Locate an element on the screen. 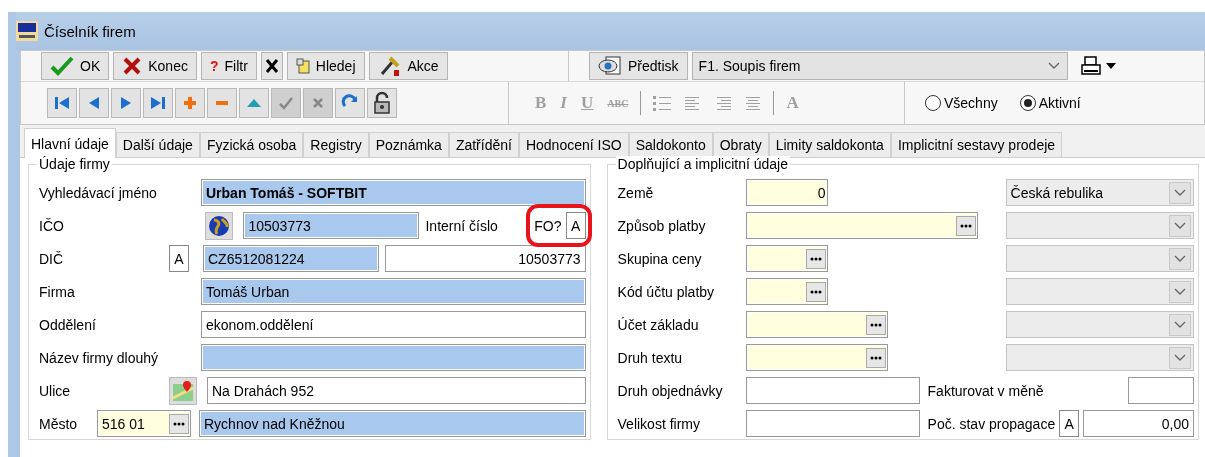  dropdown: Česká rebulika is located at coordinates (1099, 192).